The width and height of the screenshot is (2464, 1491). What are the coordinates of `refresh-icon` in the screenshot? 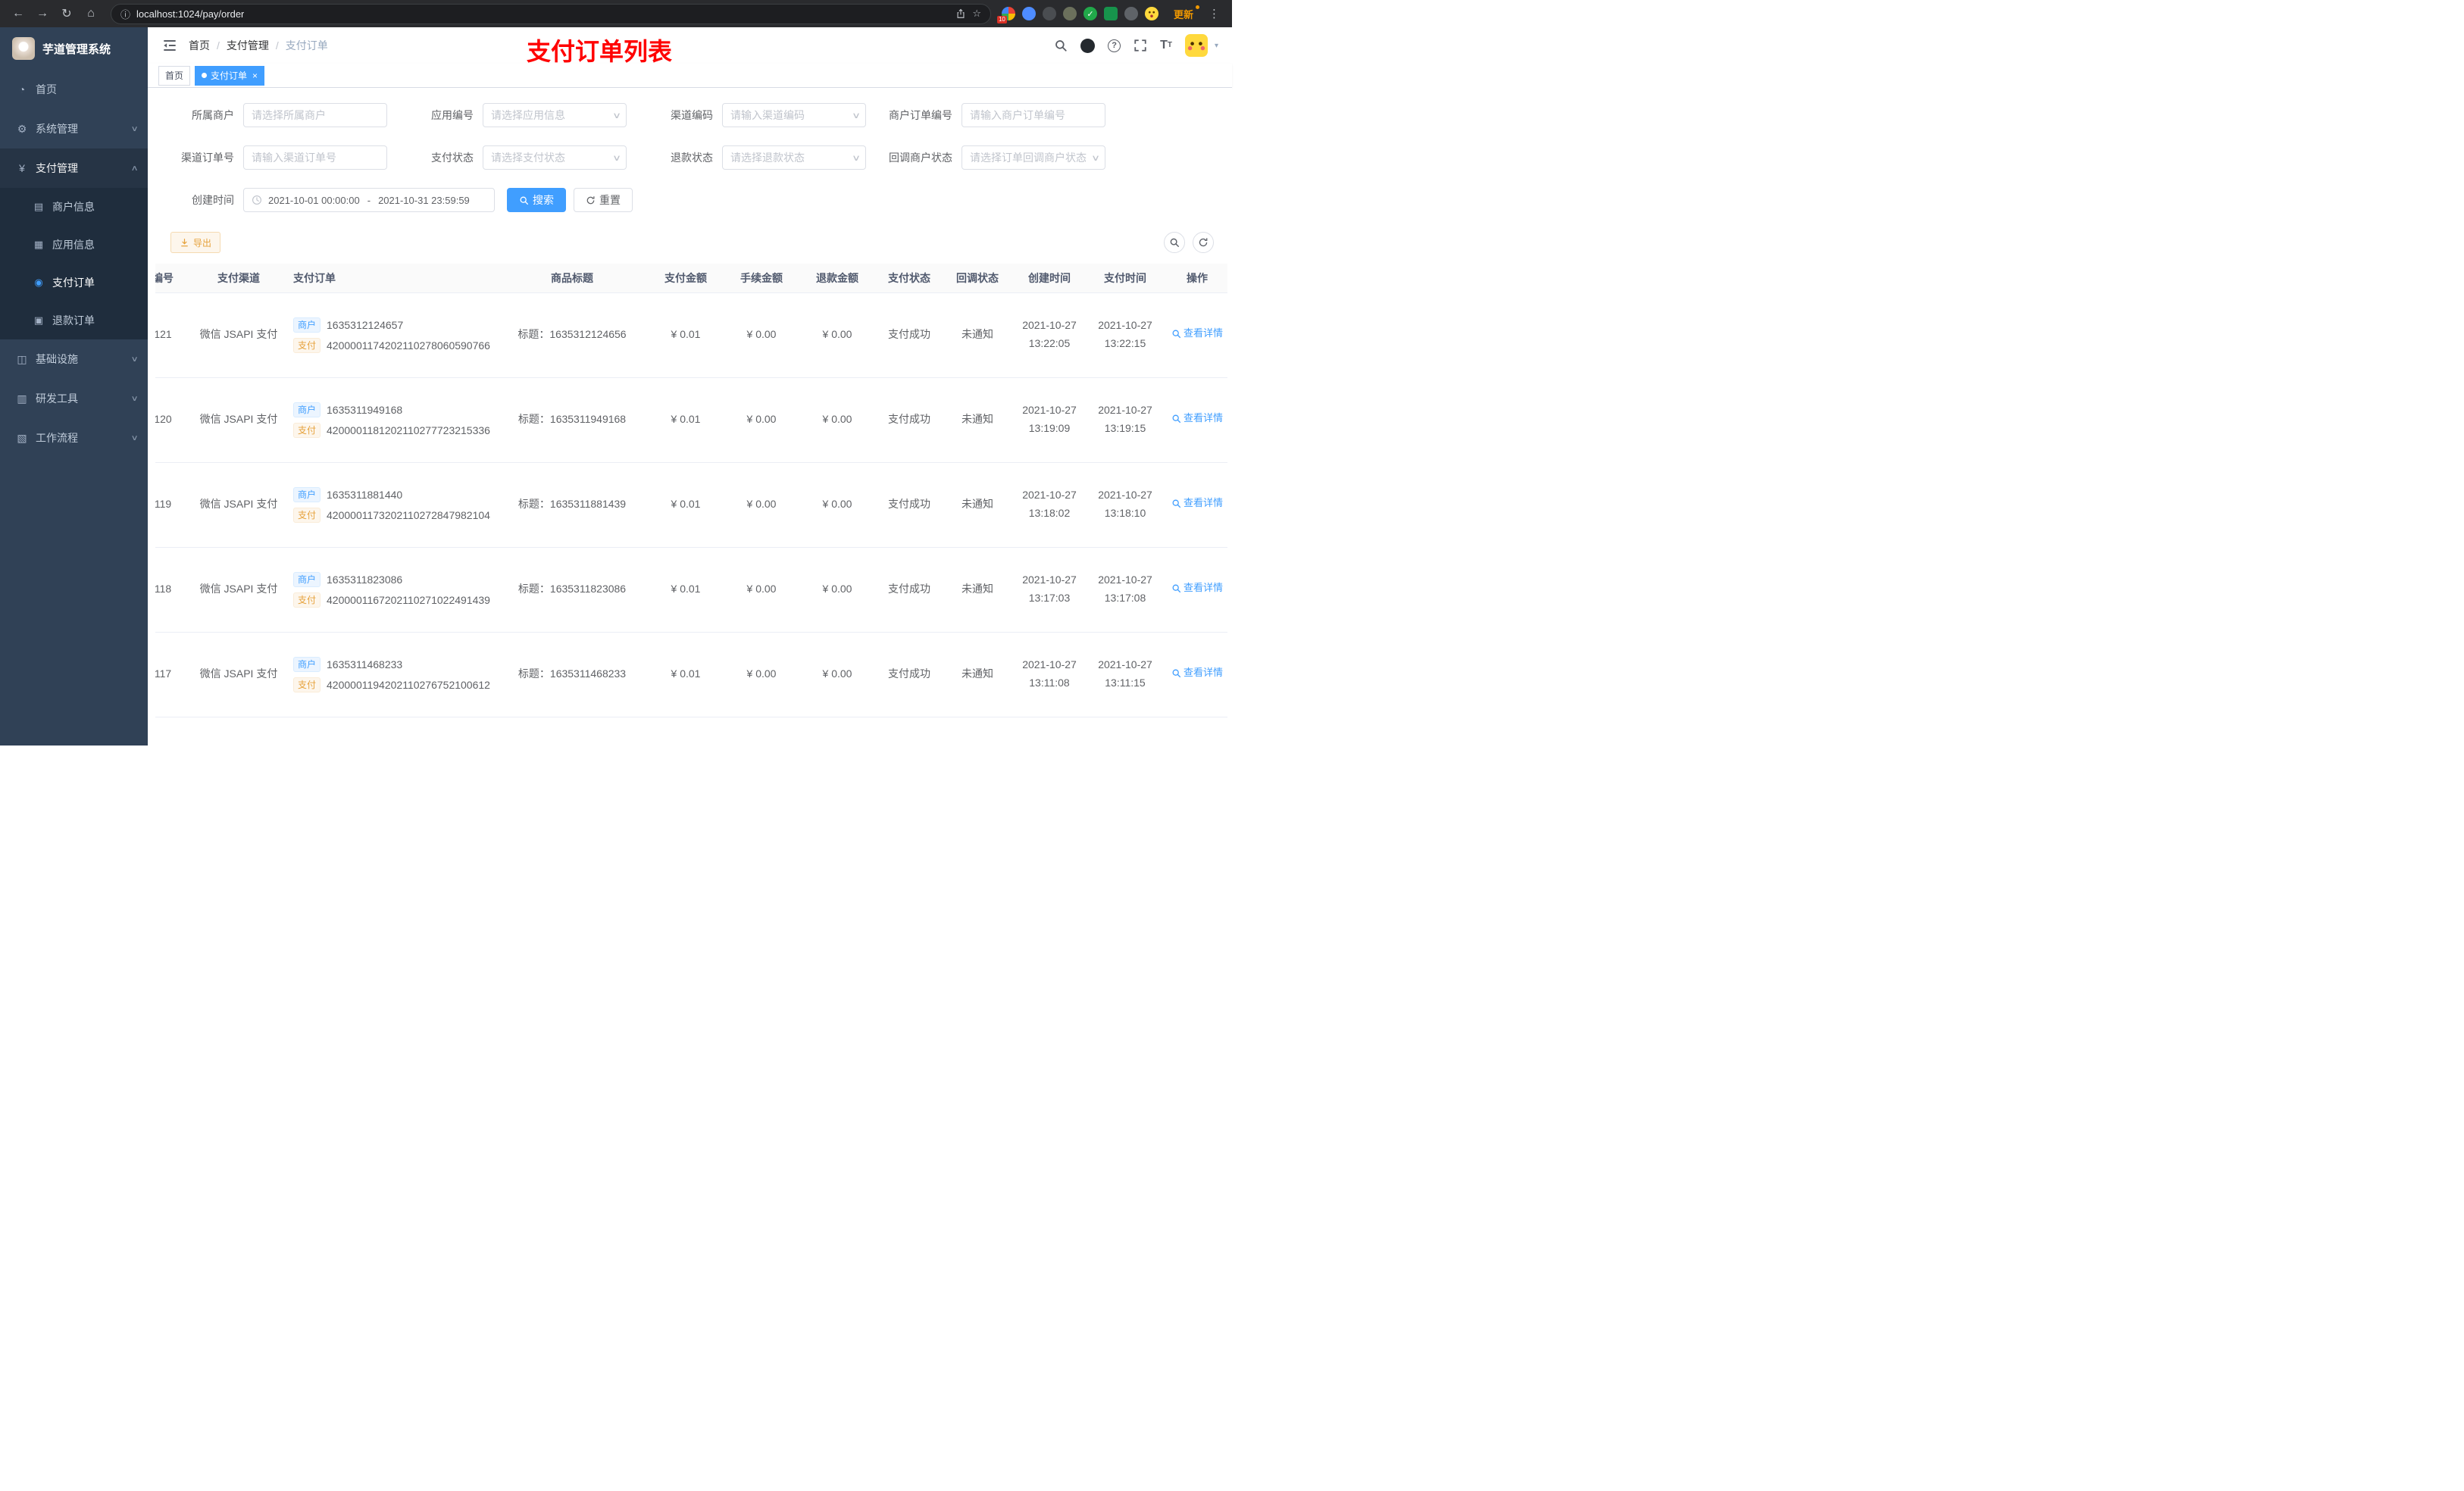 It's located at (1203, 242).